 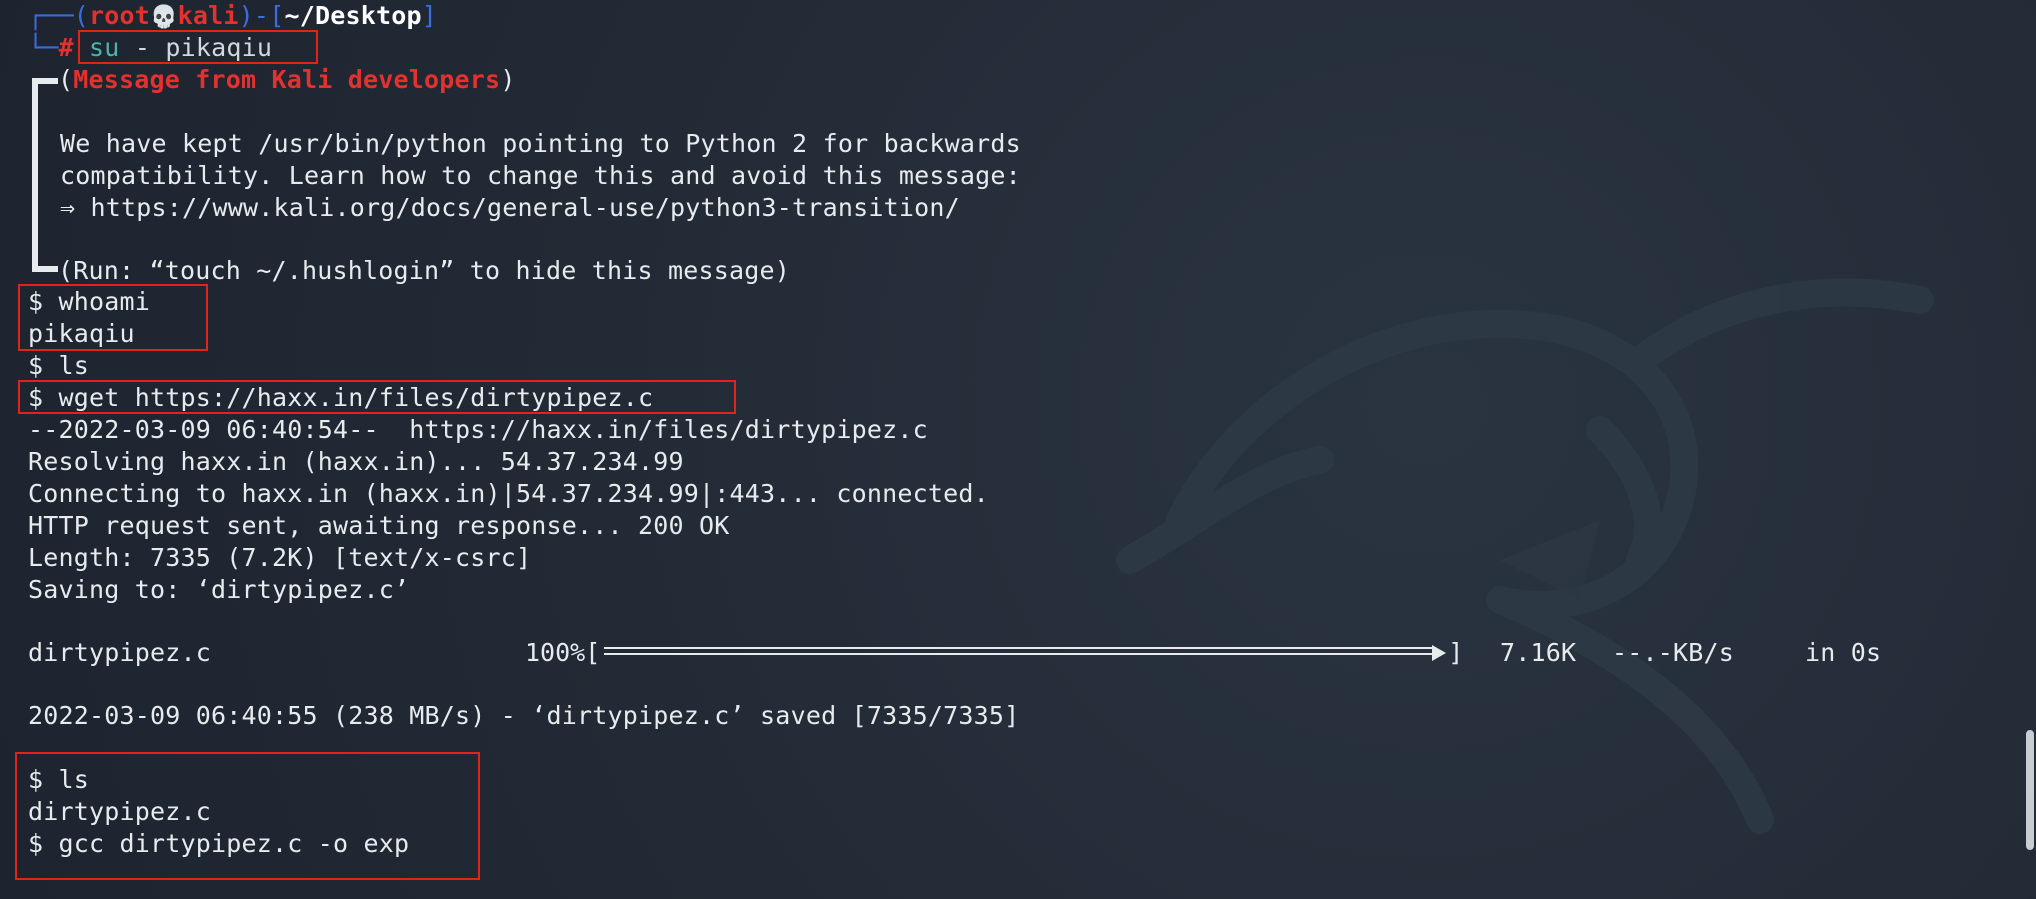 I want to click on scrollbar-thumb, so click(x=2030, y=790).